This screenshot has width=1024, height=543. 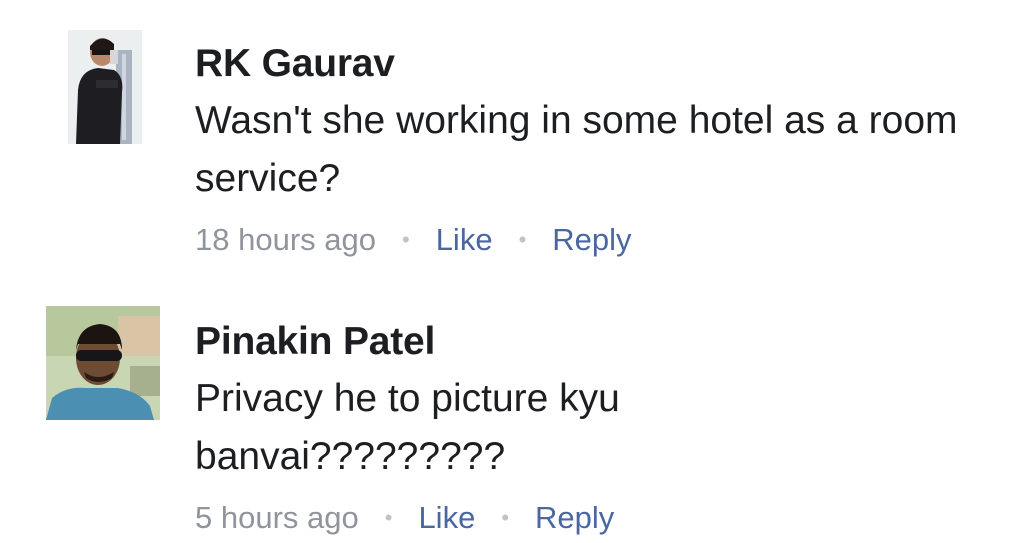 I want to click on comment-timestamp: 5 hours ago, so click(x=277, y=518).